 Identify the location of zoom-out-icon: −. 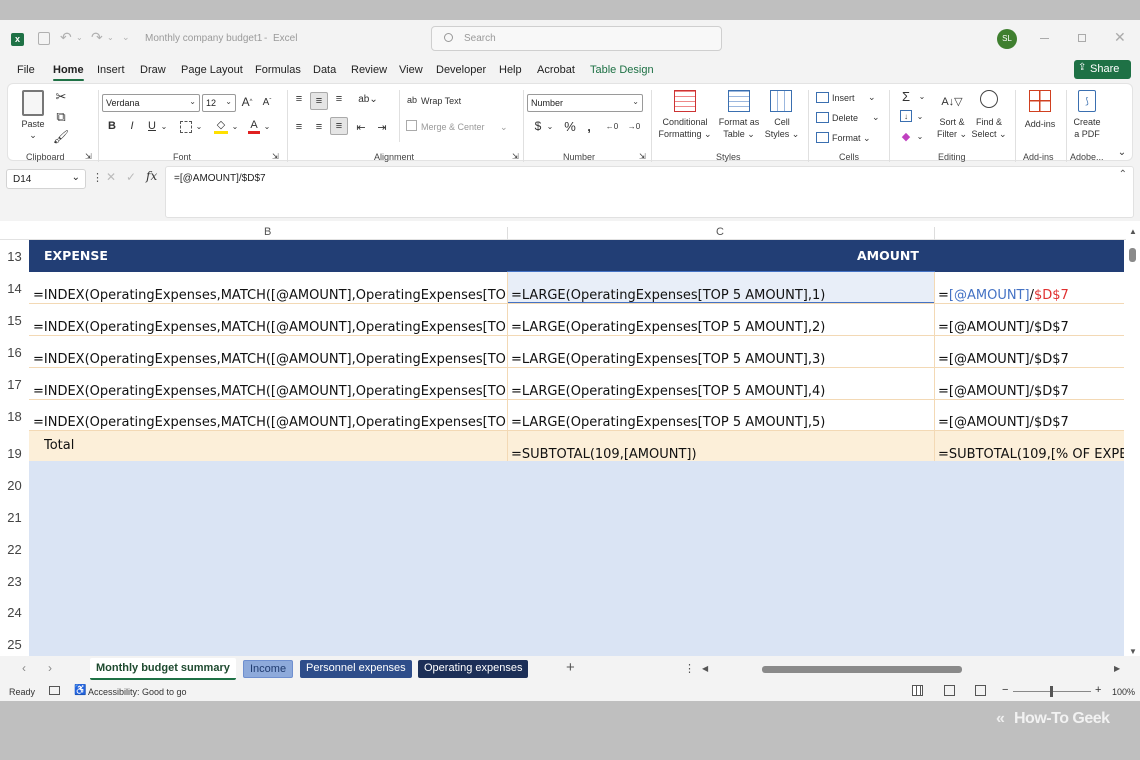
(1005, 690).